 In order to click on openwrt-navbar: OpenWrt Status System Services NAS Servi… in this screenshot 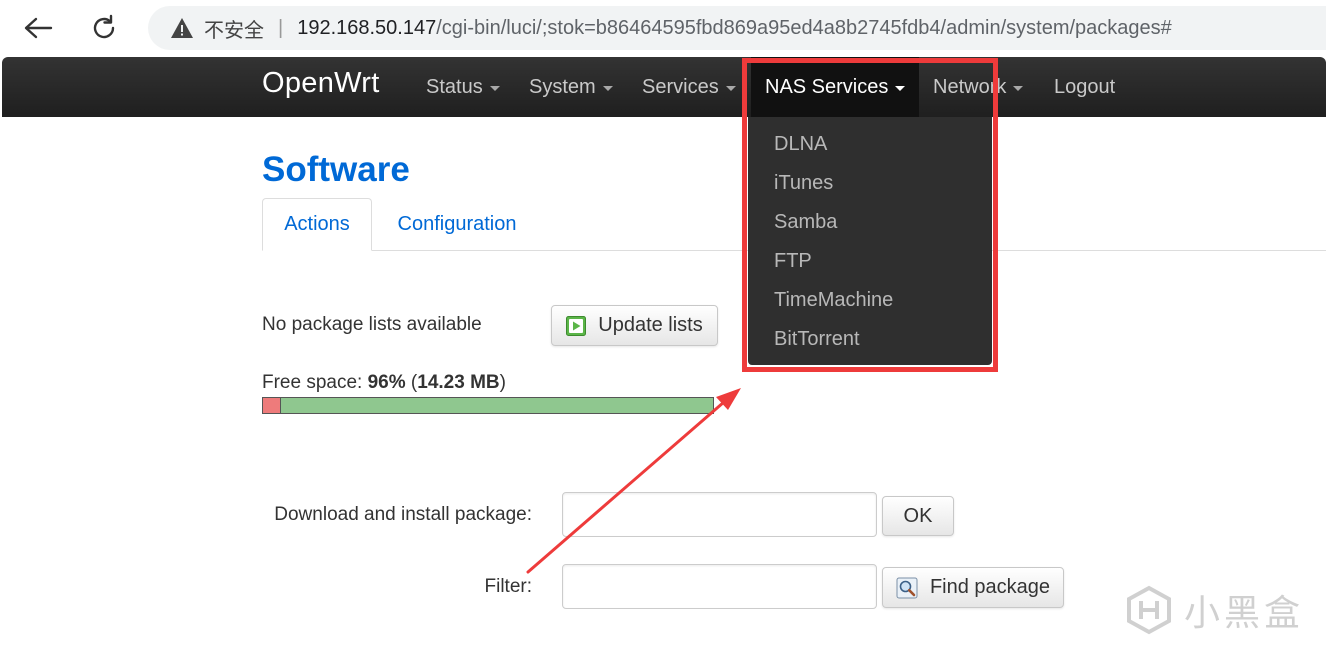, I will do `click(664, 87)`.